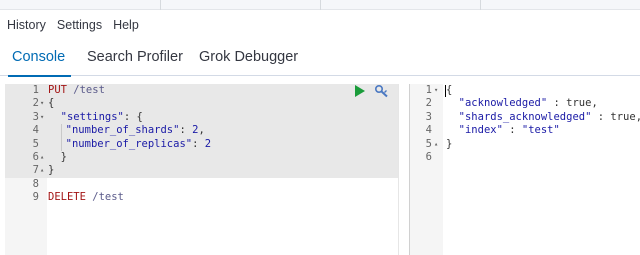 The image size is (640, 255). I want to click on play-icon, so click(360, 91).